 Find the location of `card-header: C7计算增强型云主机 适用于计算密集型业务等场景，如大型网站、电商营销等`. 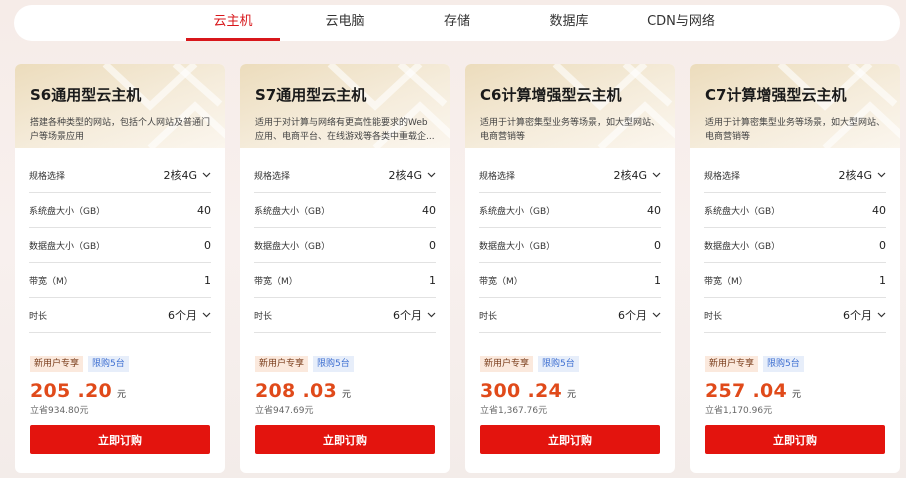

card-header: C7计算增强型云主机 适用于计算密集型业务等场景，如大型网站、电商营销等 is located at coordinates (795, 106).